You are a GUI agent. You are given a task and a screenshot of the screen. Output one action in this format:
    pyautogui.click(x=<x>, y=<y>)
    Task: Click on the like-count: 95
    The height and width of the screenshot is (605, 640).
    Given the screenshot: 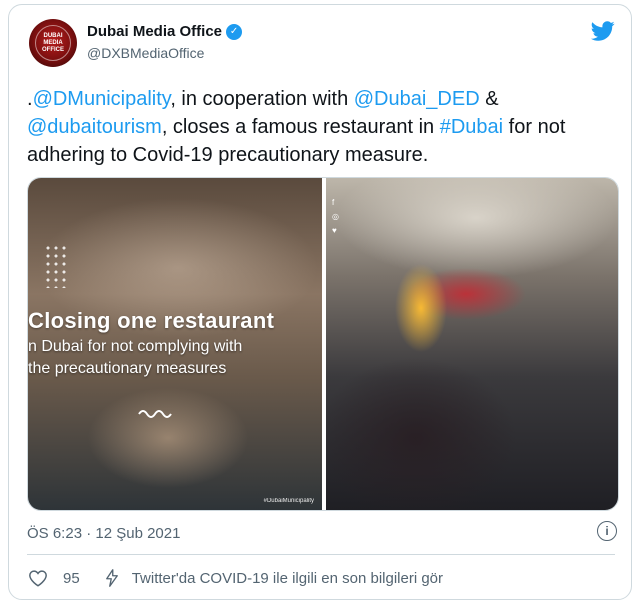 What is the action you would take?
    pyautogui.click(x=71, y=578)
    